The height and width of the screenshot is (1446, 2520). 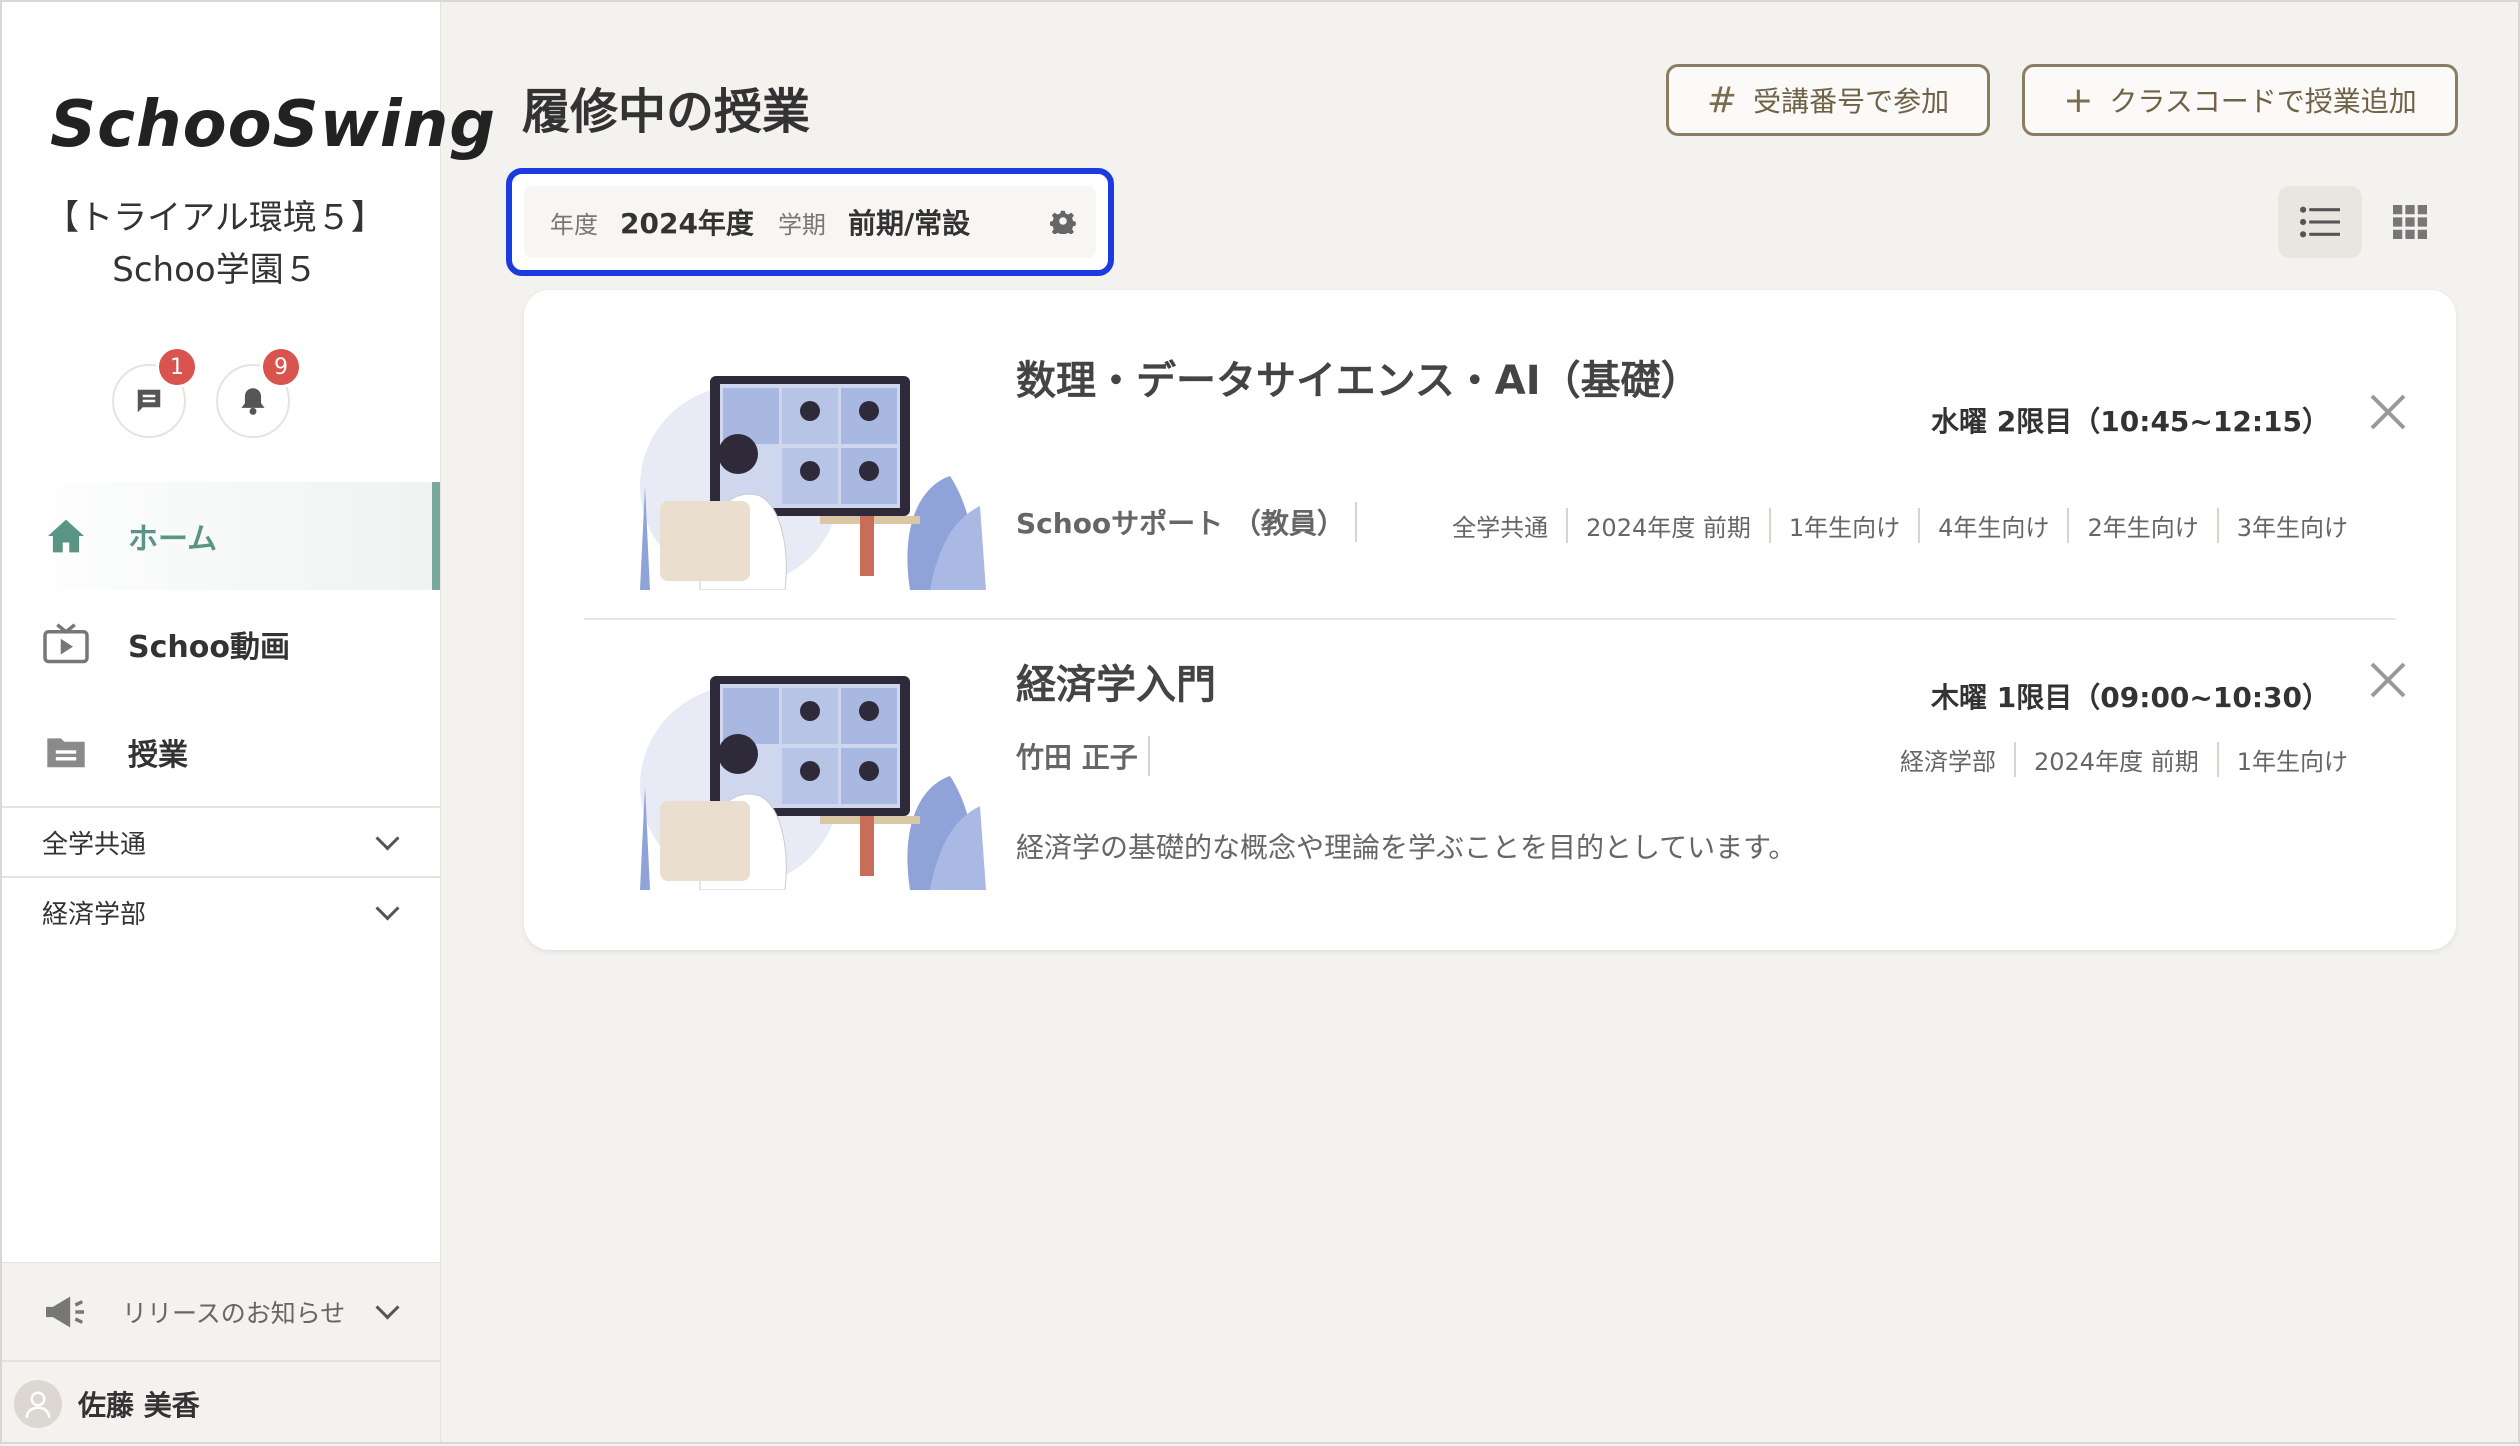 I want to click on release-label: リリースのお知らせ, so click(x=234, y=1313).